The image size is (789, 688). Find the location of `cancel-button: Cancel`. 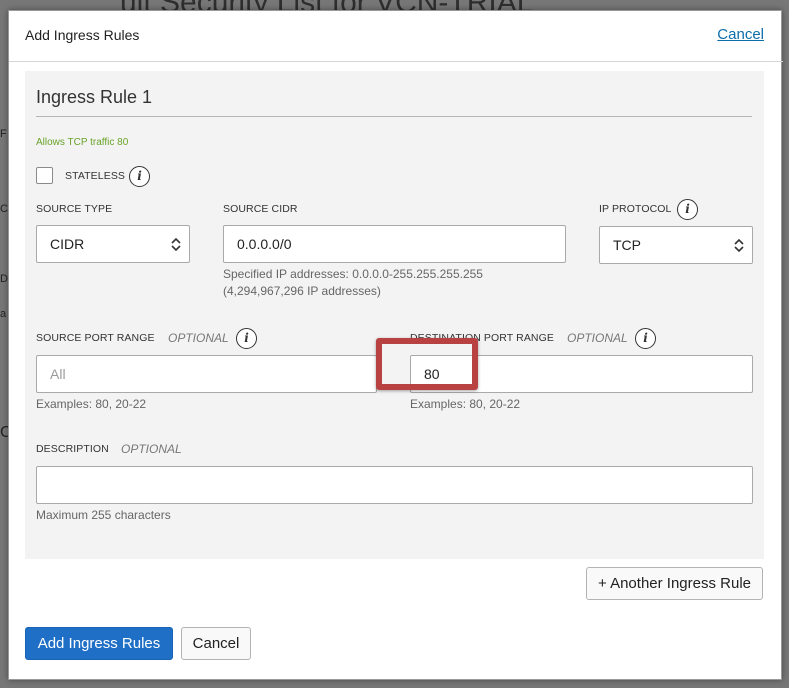

cancel-button: Cancel is located at coordinates (216, 643).